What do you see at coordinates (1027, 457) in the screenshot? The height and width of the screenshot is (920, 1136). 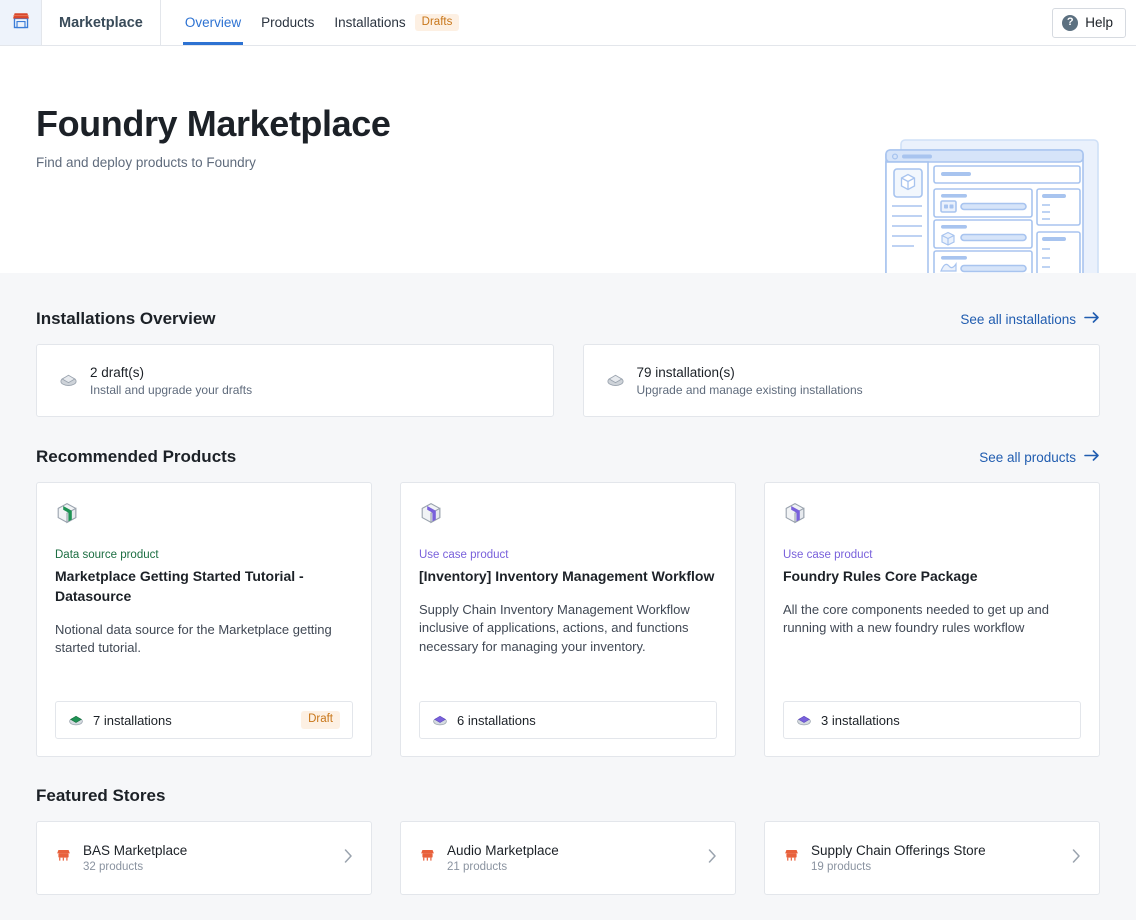 I see `see-all-products-label: See all products` at bounding box center [1027, 457].